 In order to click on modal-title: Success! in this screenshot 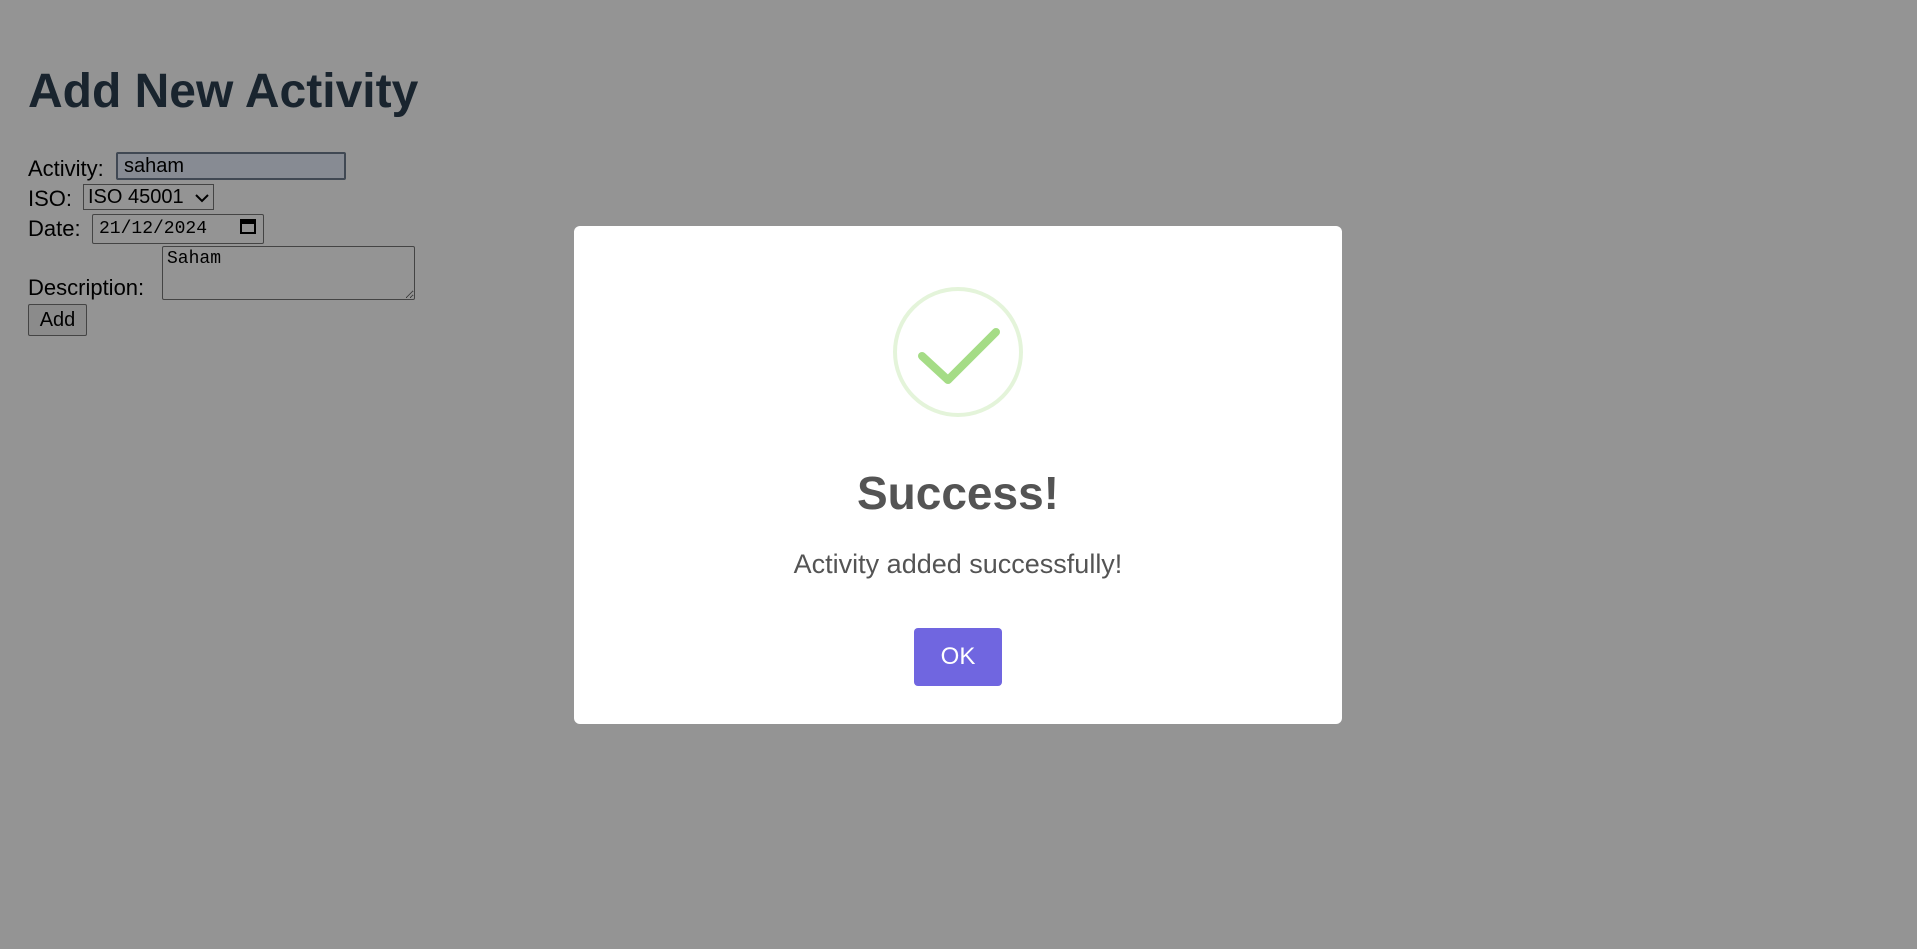, I will do `click(957, 493)`.